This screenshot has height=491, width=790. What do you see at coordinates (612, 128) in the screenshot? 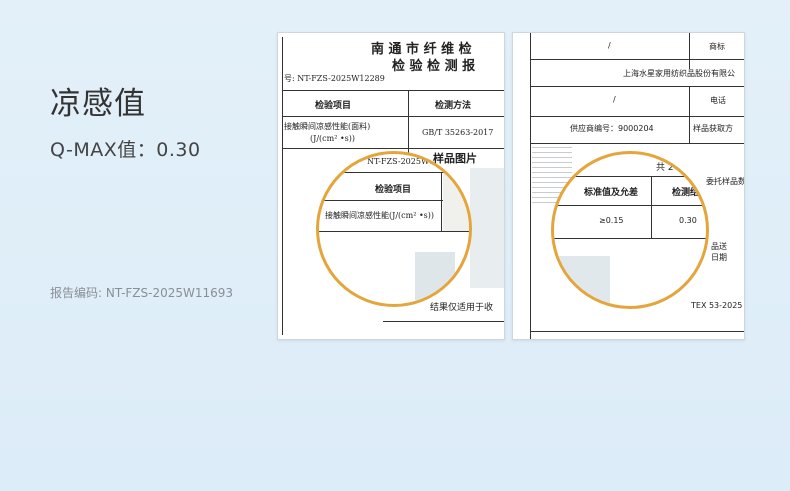
I see `supplier-number: 供应商编号：9000204` at bounding box center [612, 128].